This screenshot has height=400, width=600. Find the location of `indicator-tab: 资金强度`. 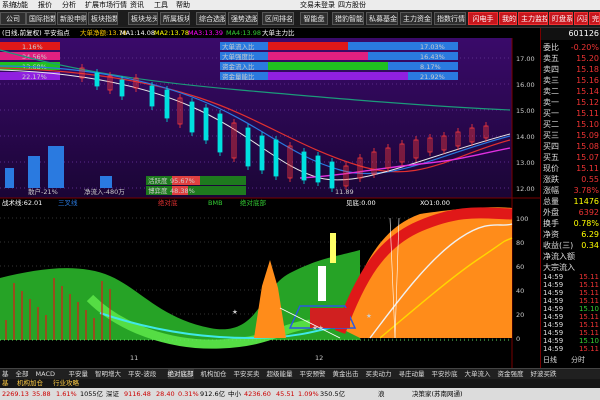

indicator-tab: 资金强度 is located at coordinates (511, 374).